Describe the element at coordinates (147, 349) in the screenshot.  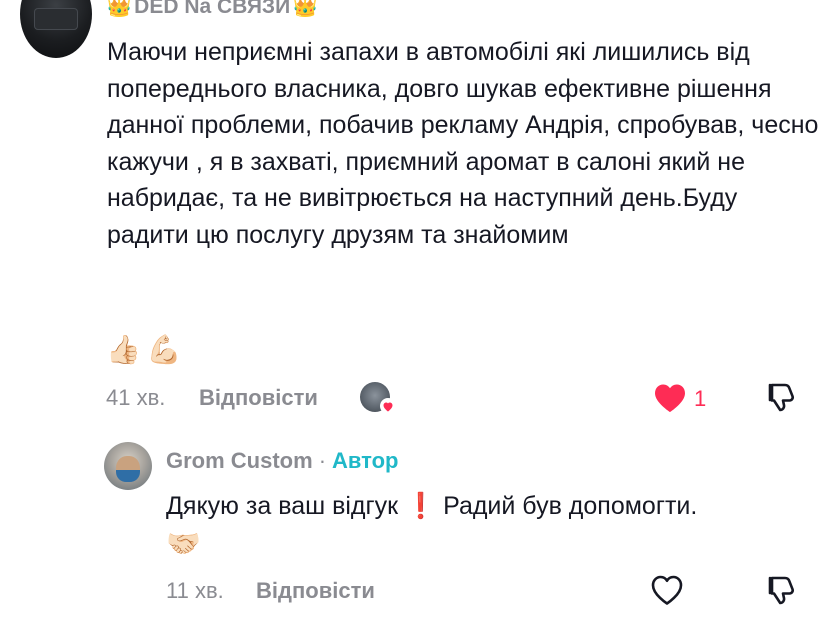
I see `comment-emojis: 👍🏻💪🏻` at that location.